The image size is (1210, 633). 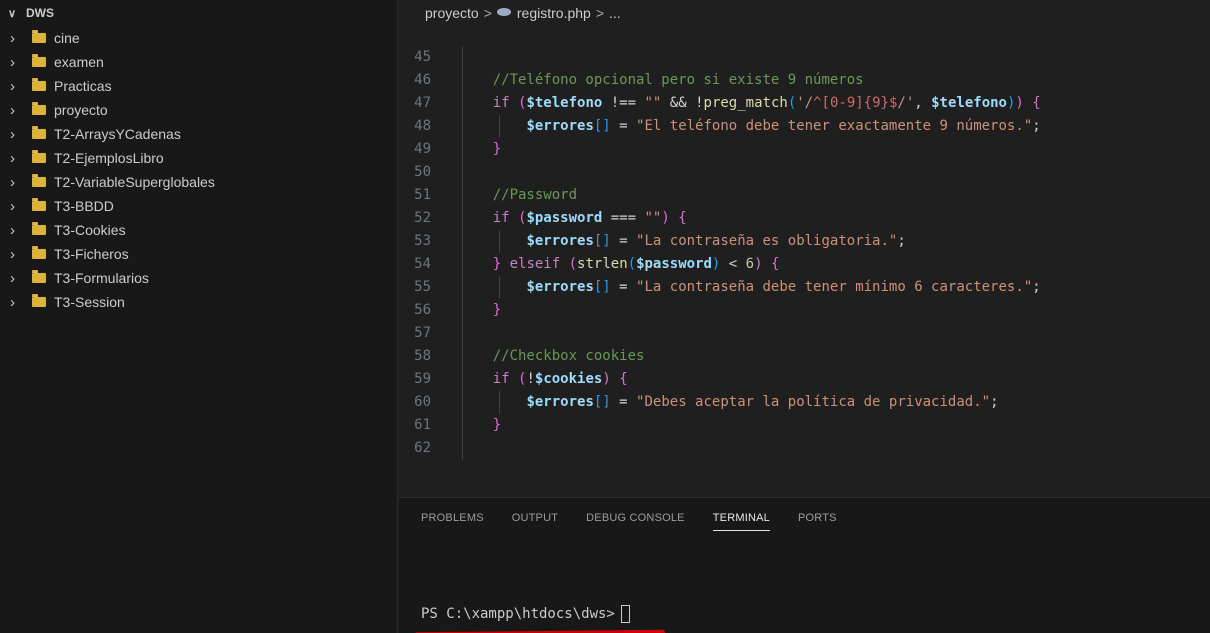 What do you see at coordinates (79, 62) in the screenshot?
I see `folder-label: examen` at bounding box center [79, 62].